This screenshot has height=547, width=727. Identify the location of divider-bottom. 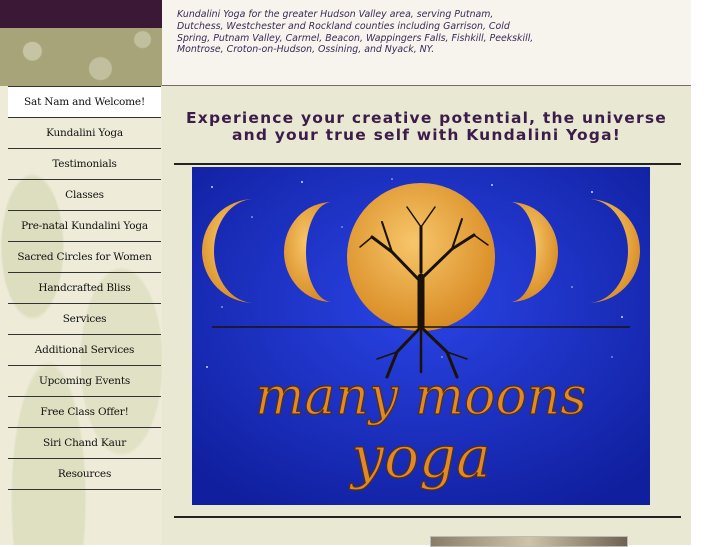
(427, 517).